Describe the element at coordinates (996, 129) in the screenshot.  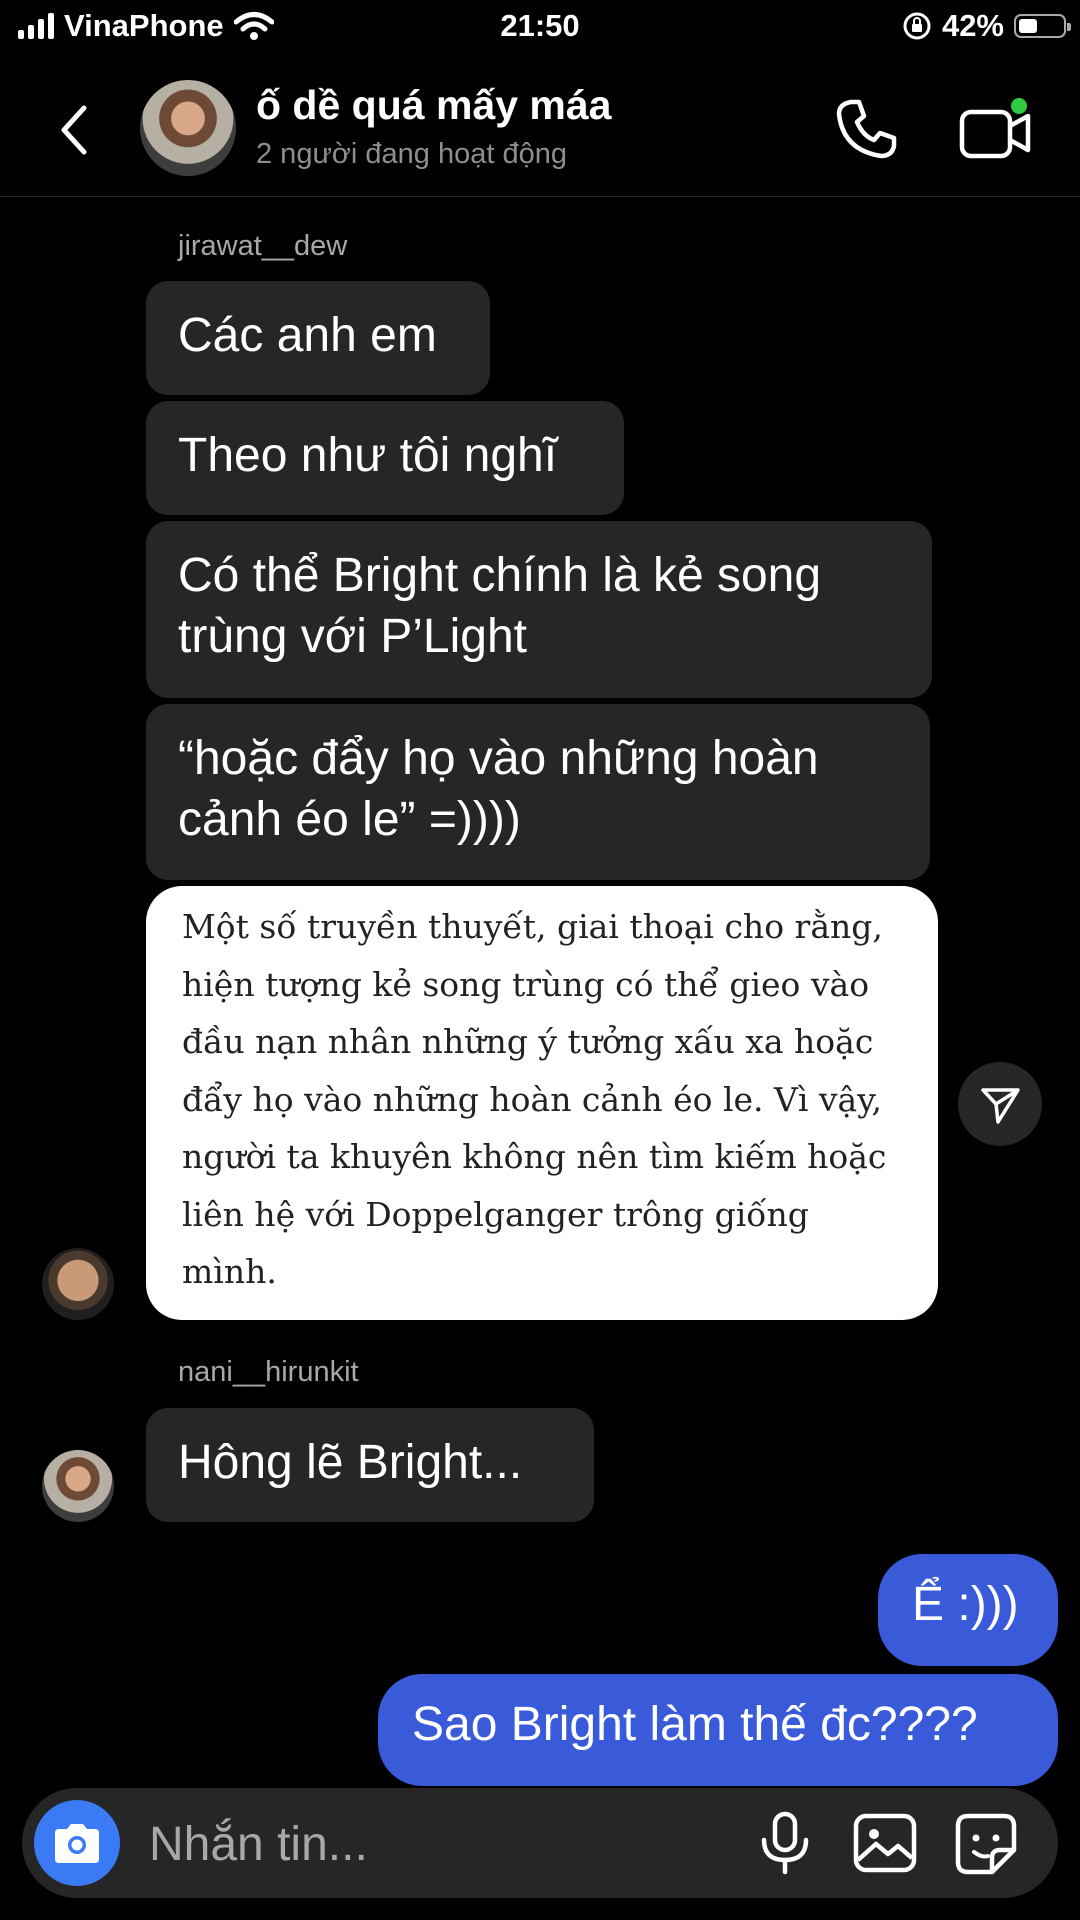
I see `video-call-icon` at that location.